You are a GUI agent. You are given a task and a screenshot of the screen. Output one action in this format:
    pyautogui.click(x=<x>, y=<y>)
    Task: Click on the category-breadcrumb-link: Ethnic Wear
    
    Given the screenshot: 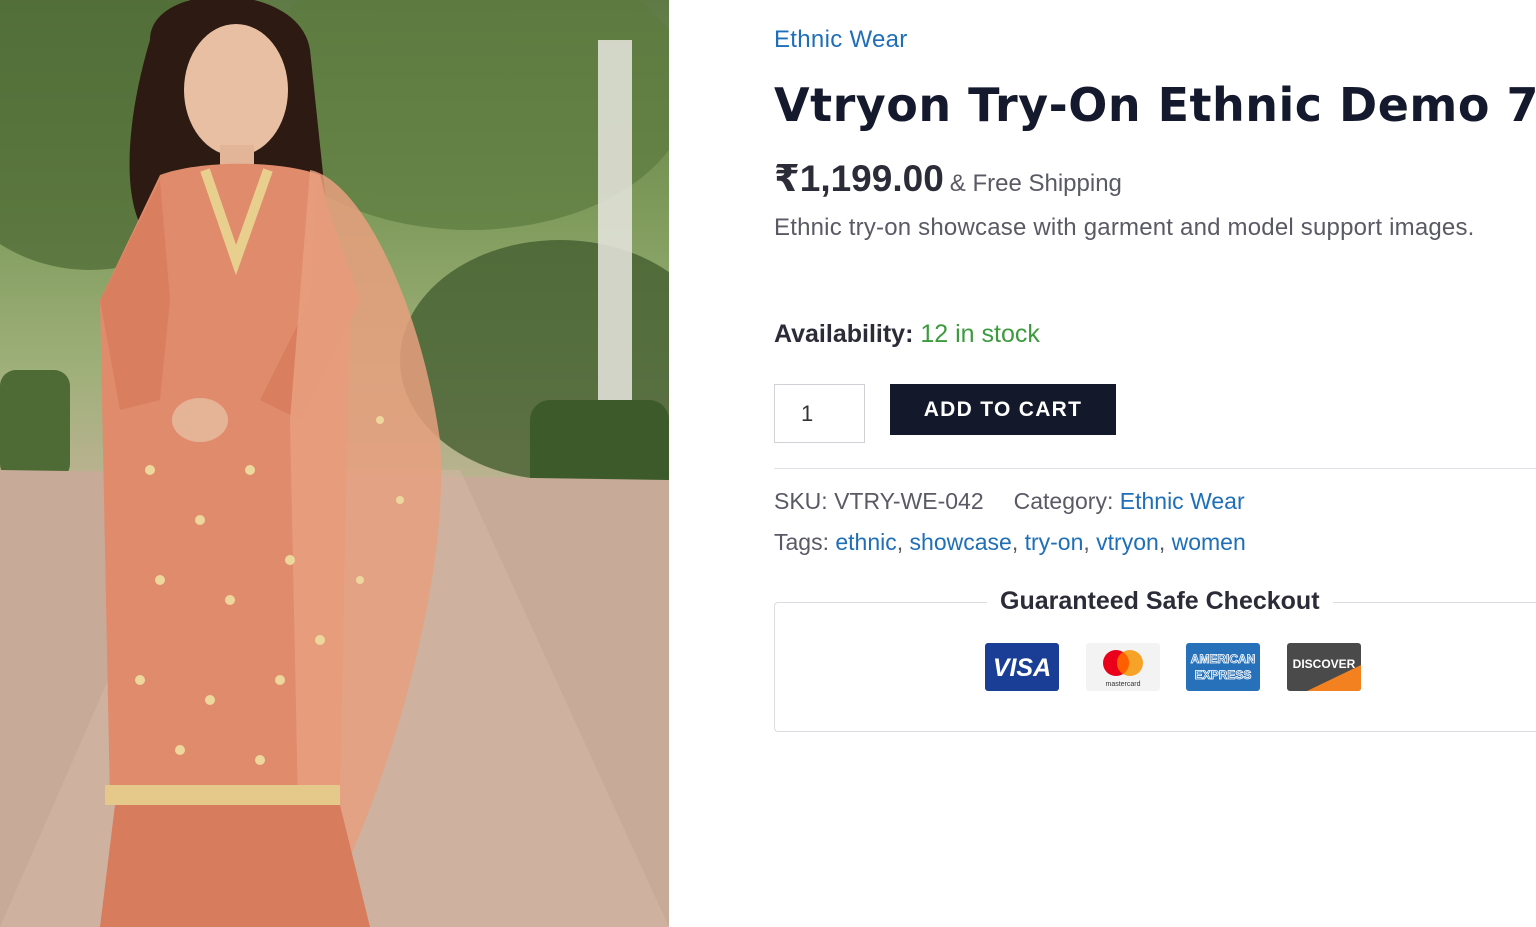 What is the action you would take?
    pyautogui.click(x=841, y=40)
    